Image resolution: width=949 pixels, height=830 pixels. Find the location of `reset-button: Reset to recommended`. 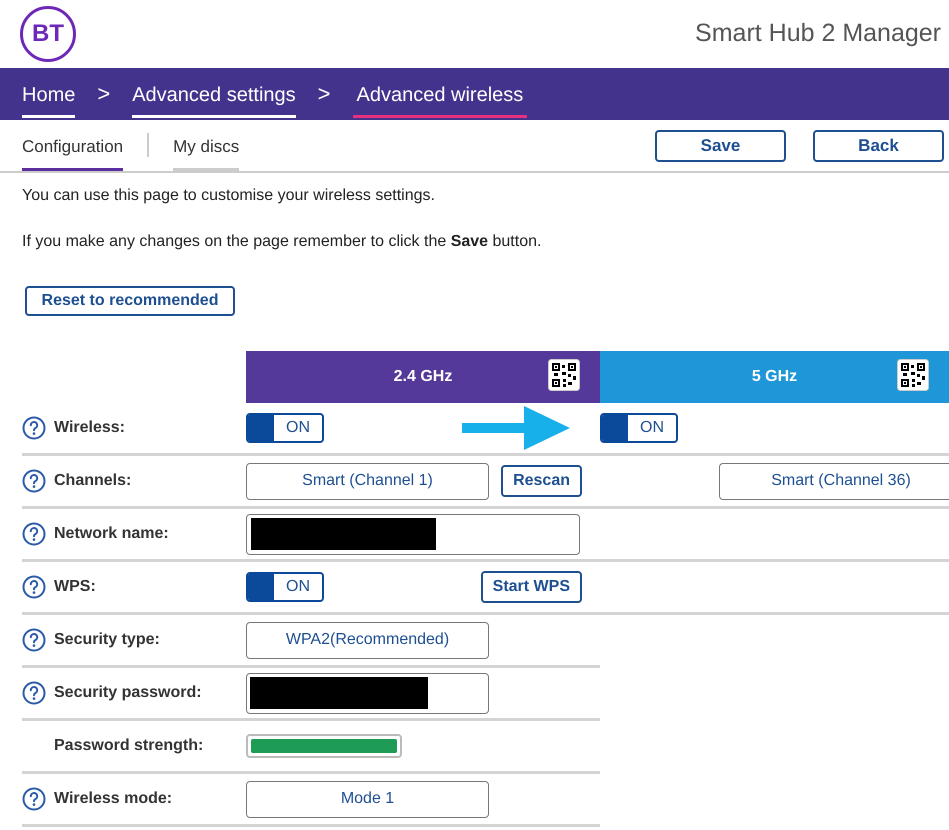

reset-button: Reset to recommended is located at coordinates (130, 301).